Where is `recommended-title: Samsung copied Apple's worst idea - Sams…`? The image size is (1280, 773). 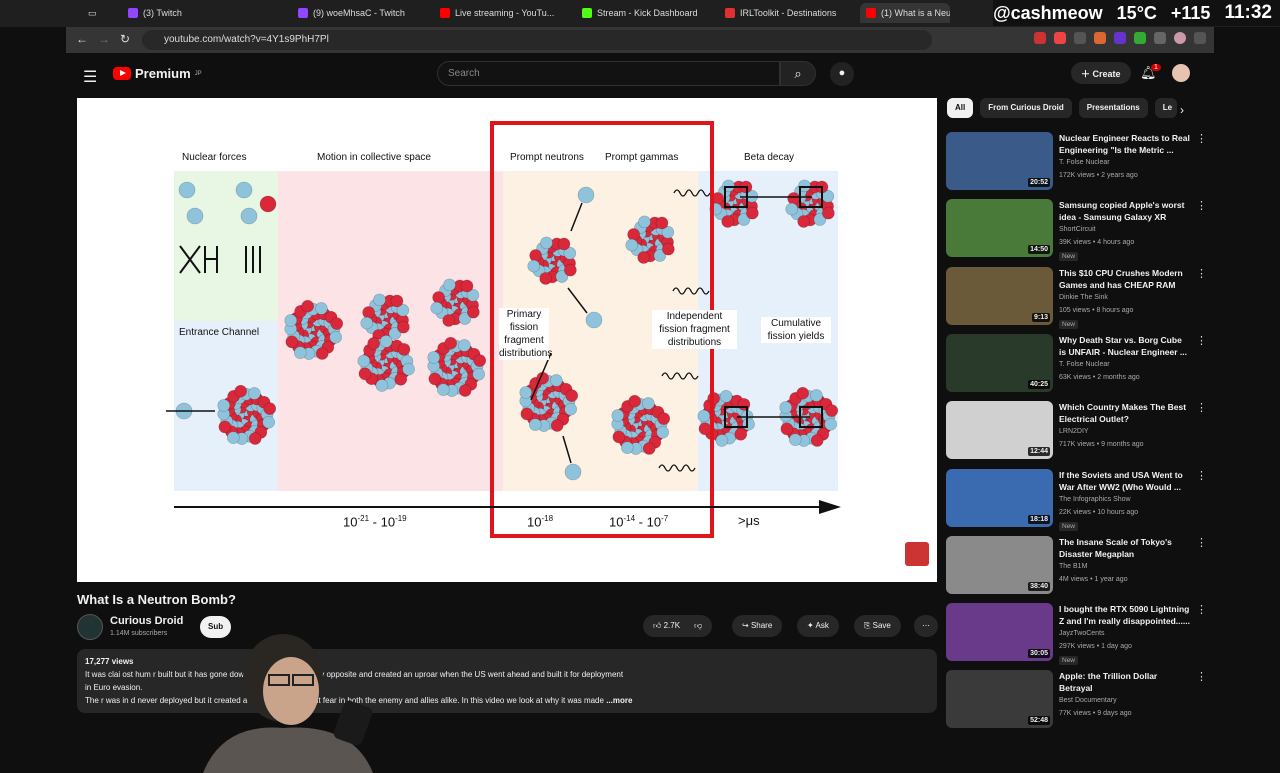 recommended-title: Samsung copied Apple's worst idea - Sams… is located at coordinates (1125, 211).